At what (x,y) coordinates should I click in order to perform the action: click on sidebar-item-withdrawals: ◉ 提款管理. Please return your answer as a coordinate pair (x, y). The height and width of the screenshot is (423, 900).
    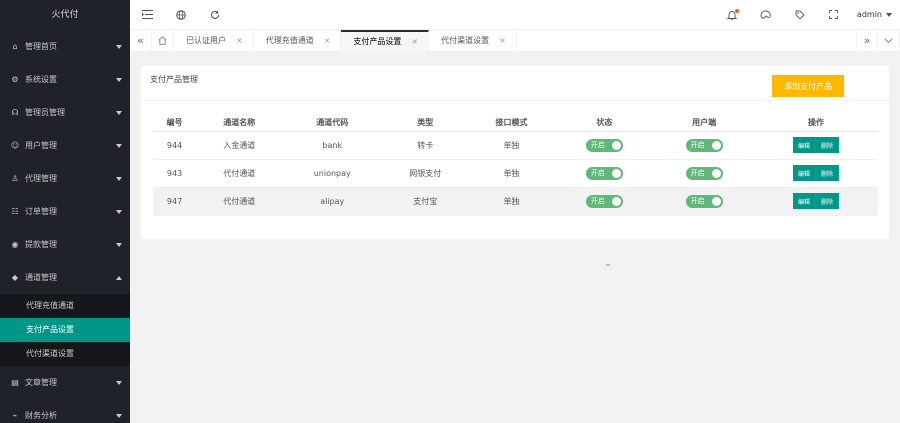
    Looking at the image, I should click on (65, 244).